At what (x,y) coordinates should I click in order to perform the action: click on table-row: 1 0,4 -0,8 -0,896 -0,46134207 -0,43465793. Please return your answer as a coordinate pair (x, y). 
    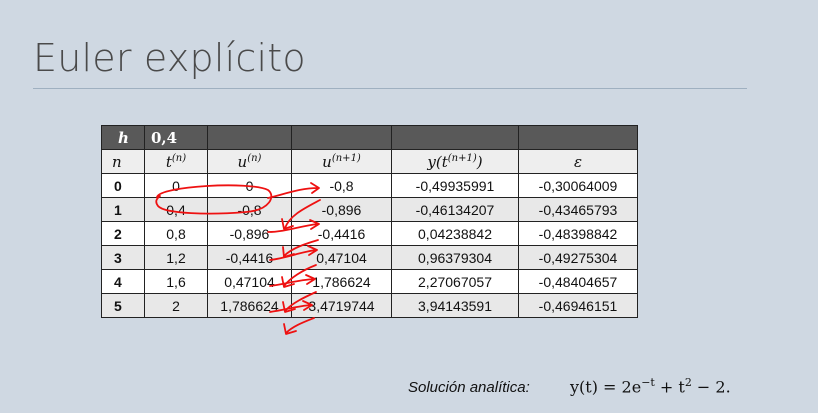
    Looking at the image, I should click on (369, 209).